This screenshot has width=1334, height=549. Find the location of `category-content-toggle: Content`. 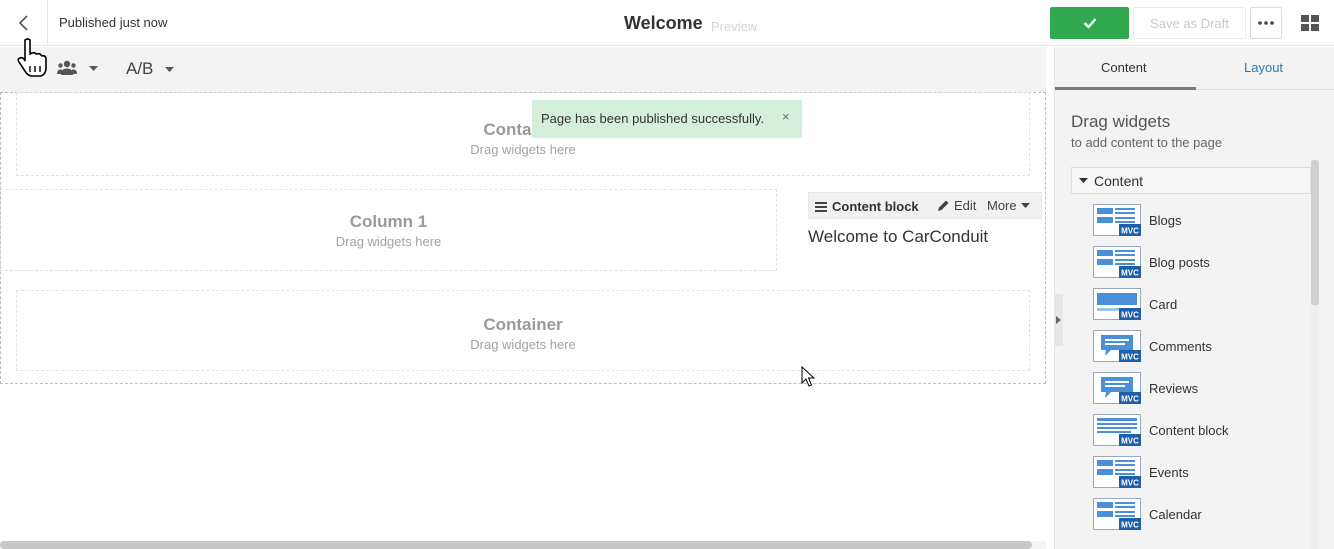

category-content-toggle: Content is located at coordinates (1191, 180).